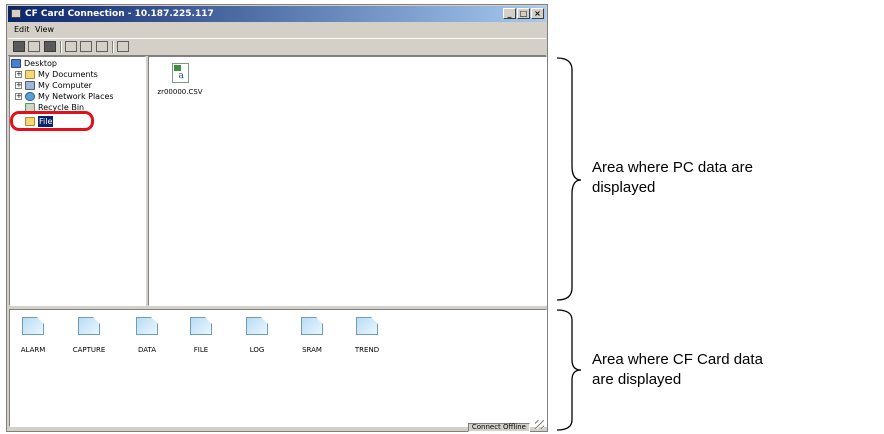 The width and height of the screenshot is (884, 434). What do you see at coordinates (34, 46) in the screenshot?
I see `copy-icon` at bounding box center [34, 46].